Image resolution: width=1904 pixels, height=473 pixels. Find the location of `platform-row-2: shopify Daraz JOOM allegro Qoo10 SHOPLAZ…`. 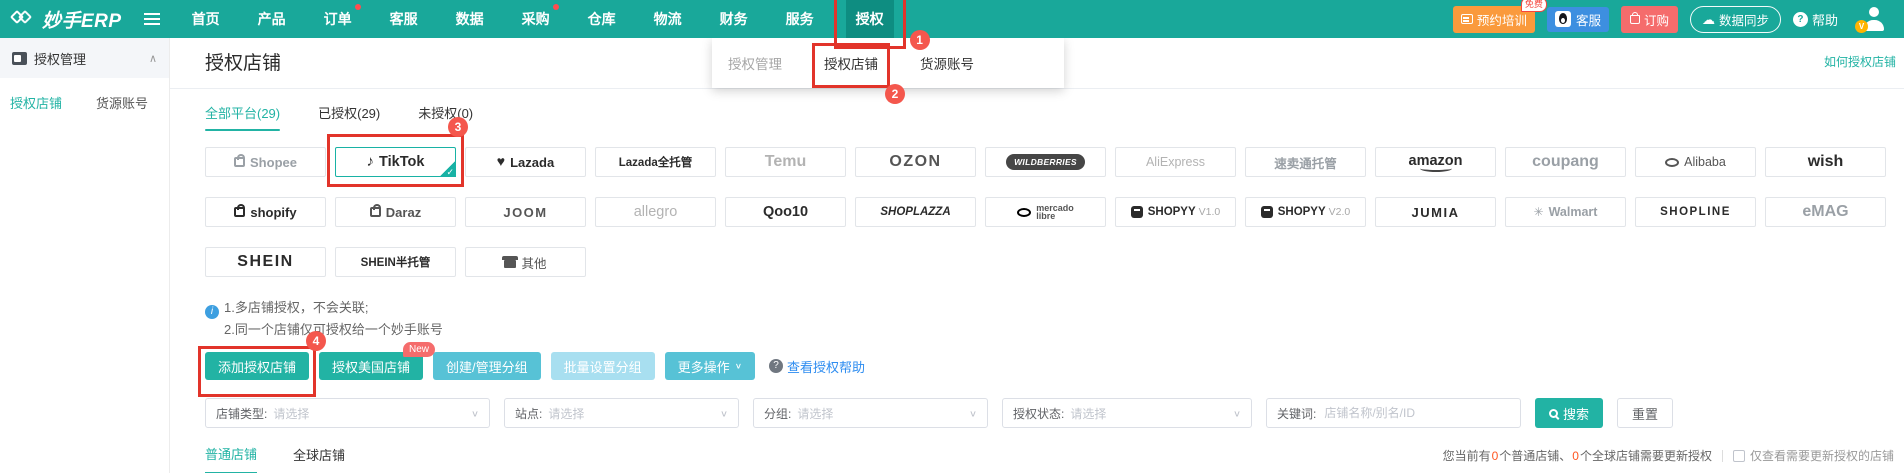

platform-row-2: shopify Daraz JOOM allegro Qoo10 SHOPLAZ… is located at coordinates (1050, 212).